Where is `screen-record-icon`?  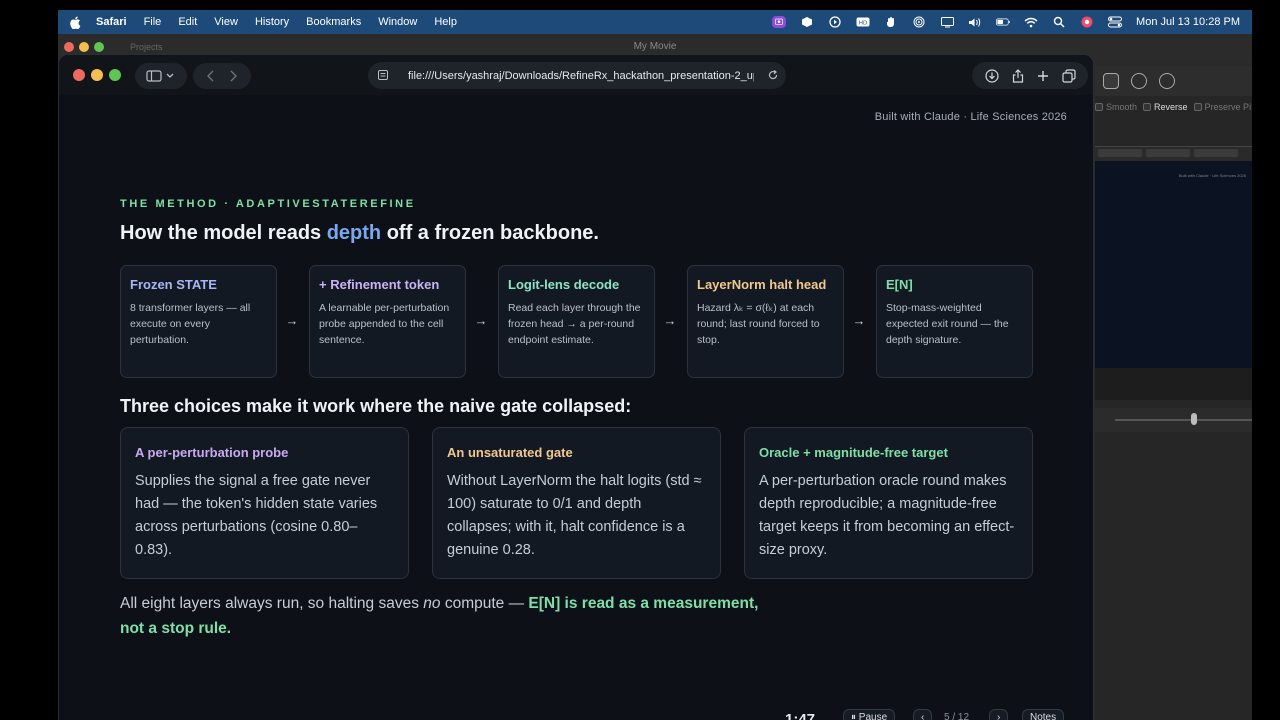 screen-record-icon is located at coordinates (779, 22).